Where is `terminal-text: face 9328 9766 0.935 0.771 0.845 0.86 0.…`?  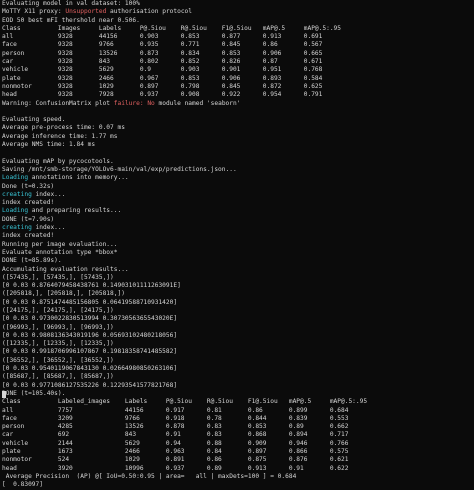 terminal-text: face 9328 9766 0.935 0.771 0.845 0.86 0.… is located at coordinates (162, 44).